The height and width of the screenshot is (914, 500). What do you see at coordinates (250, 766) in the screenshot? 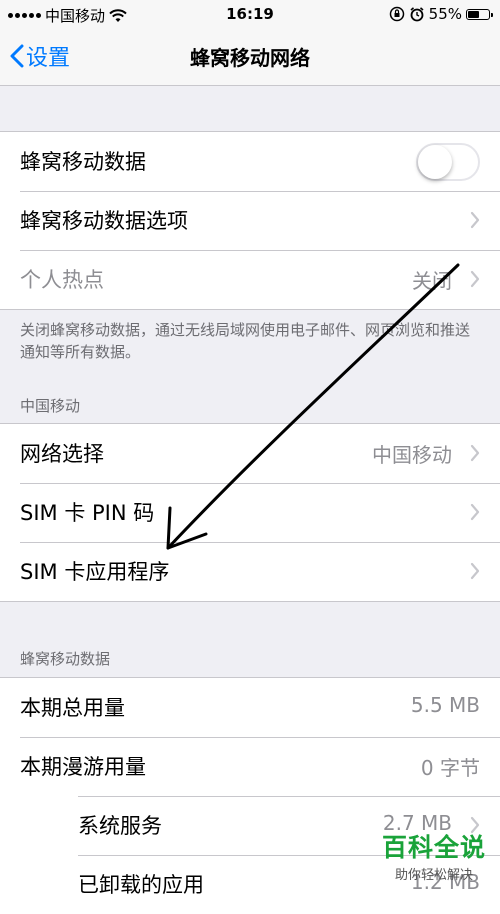
I see `roaming-row: 本期漫游用量 0 字节` at bounding box center [250, 766].